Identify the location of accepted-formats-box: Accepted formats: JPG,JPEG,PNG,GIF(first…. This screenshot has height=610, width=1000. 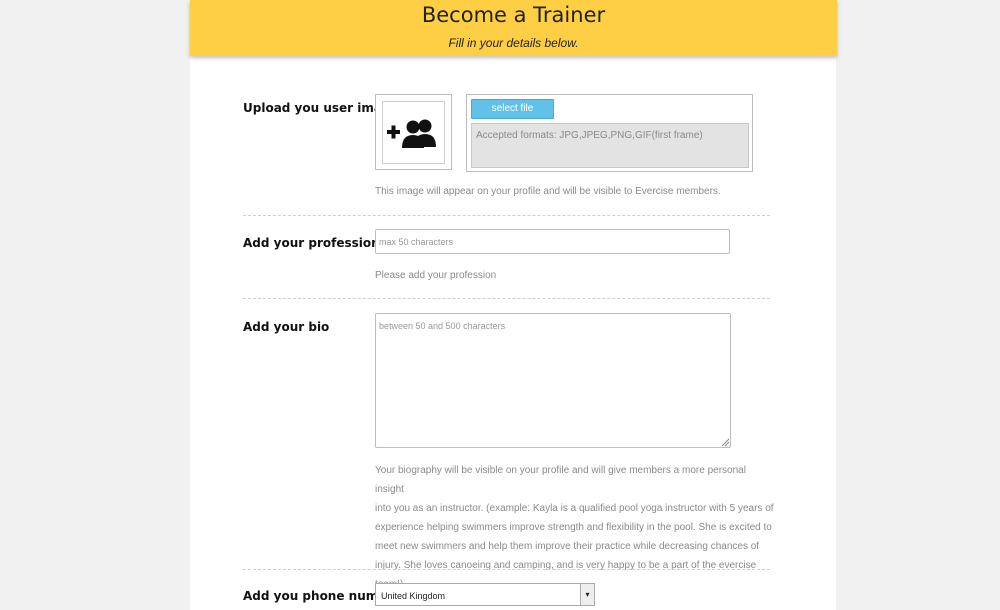
(610, 145).